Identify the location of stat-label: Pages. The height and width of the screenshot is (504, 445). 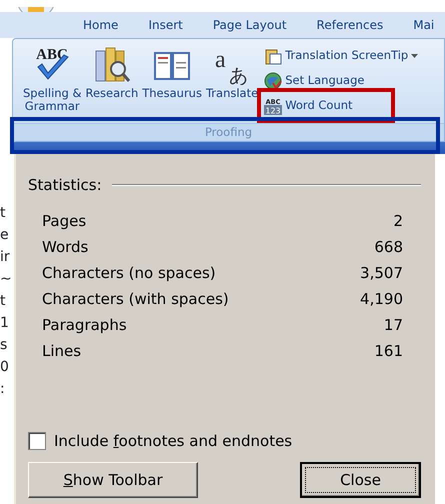
(64, 221).